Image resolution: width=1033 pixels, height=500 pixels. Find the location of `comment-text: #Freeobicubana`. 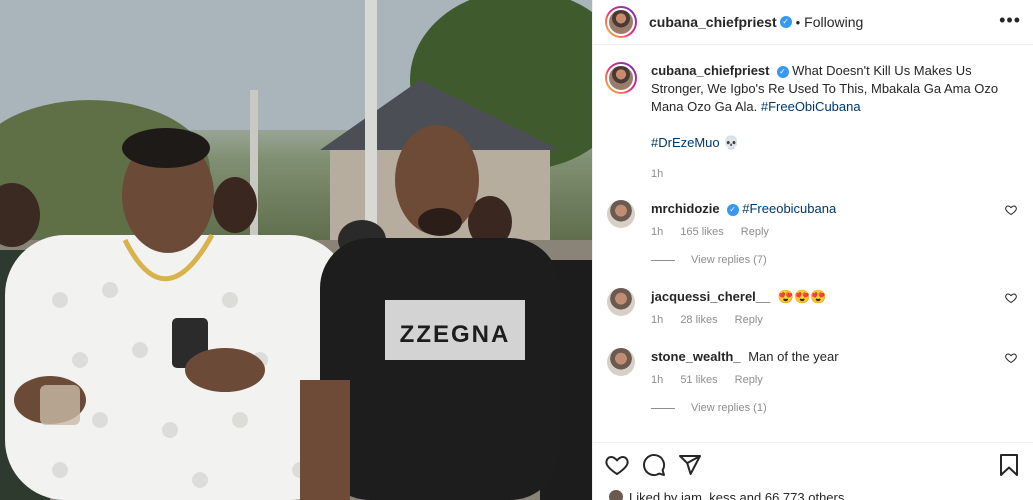

comment-text: #Freeobicubana is located at coordinates (789, 208).